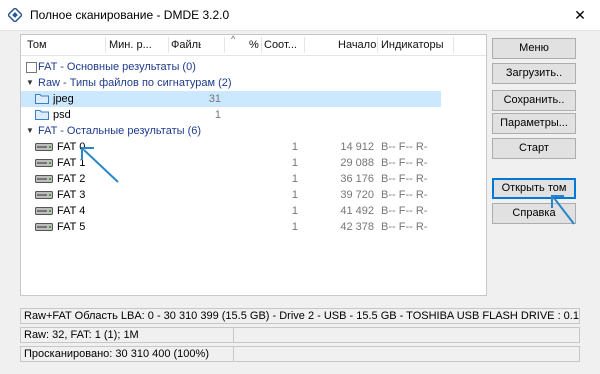 The height and width of the screenshot is (374, 600). Describe the element at coordinates (66, 46) in the screenshot. I see `col-volume: Том` at that location.